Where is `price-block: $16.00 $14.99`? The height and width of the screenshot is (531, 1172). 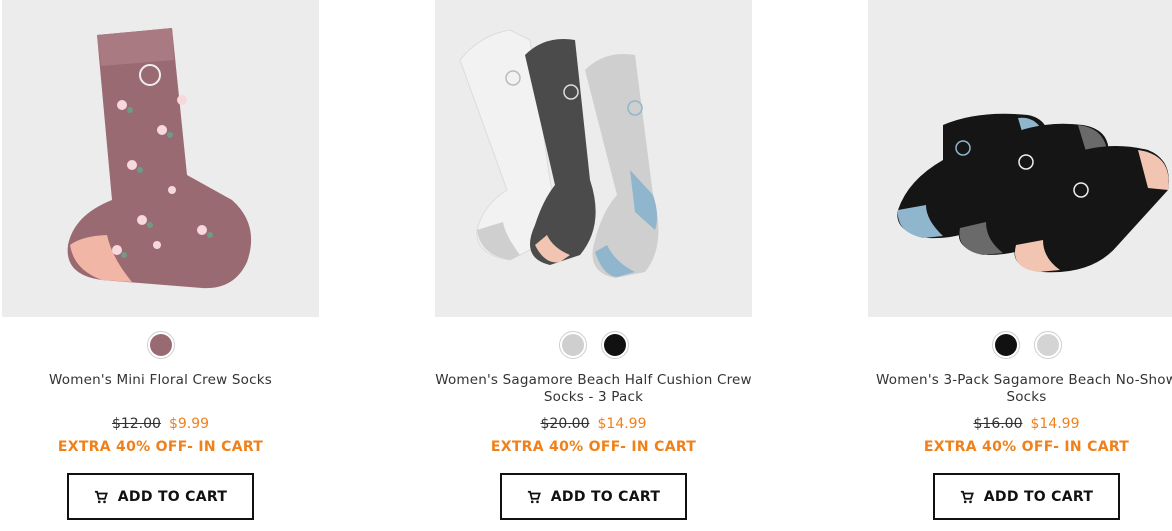 price-block: $16.00 $14.99 is located at coordinates (1020, 424).